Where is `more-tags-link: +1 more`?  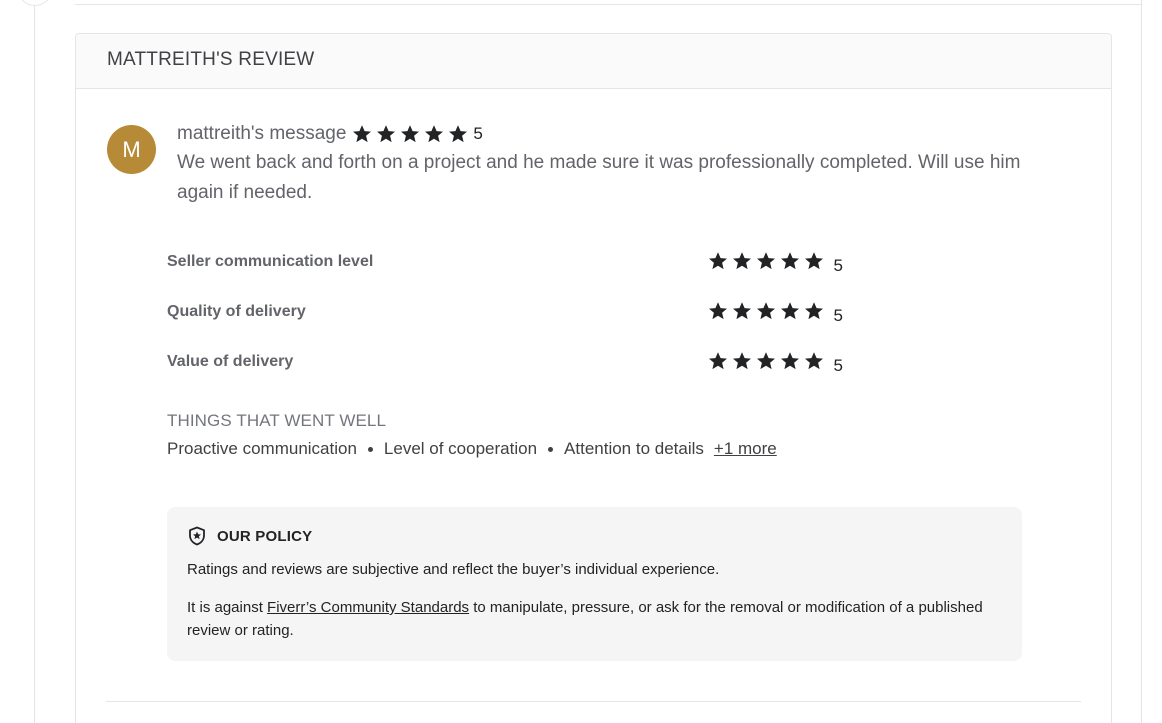
more-tags-link: +1 more is located at coordinates (745, 449).